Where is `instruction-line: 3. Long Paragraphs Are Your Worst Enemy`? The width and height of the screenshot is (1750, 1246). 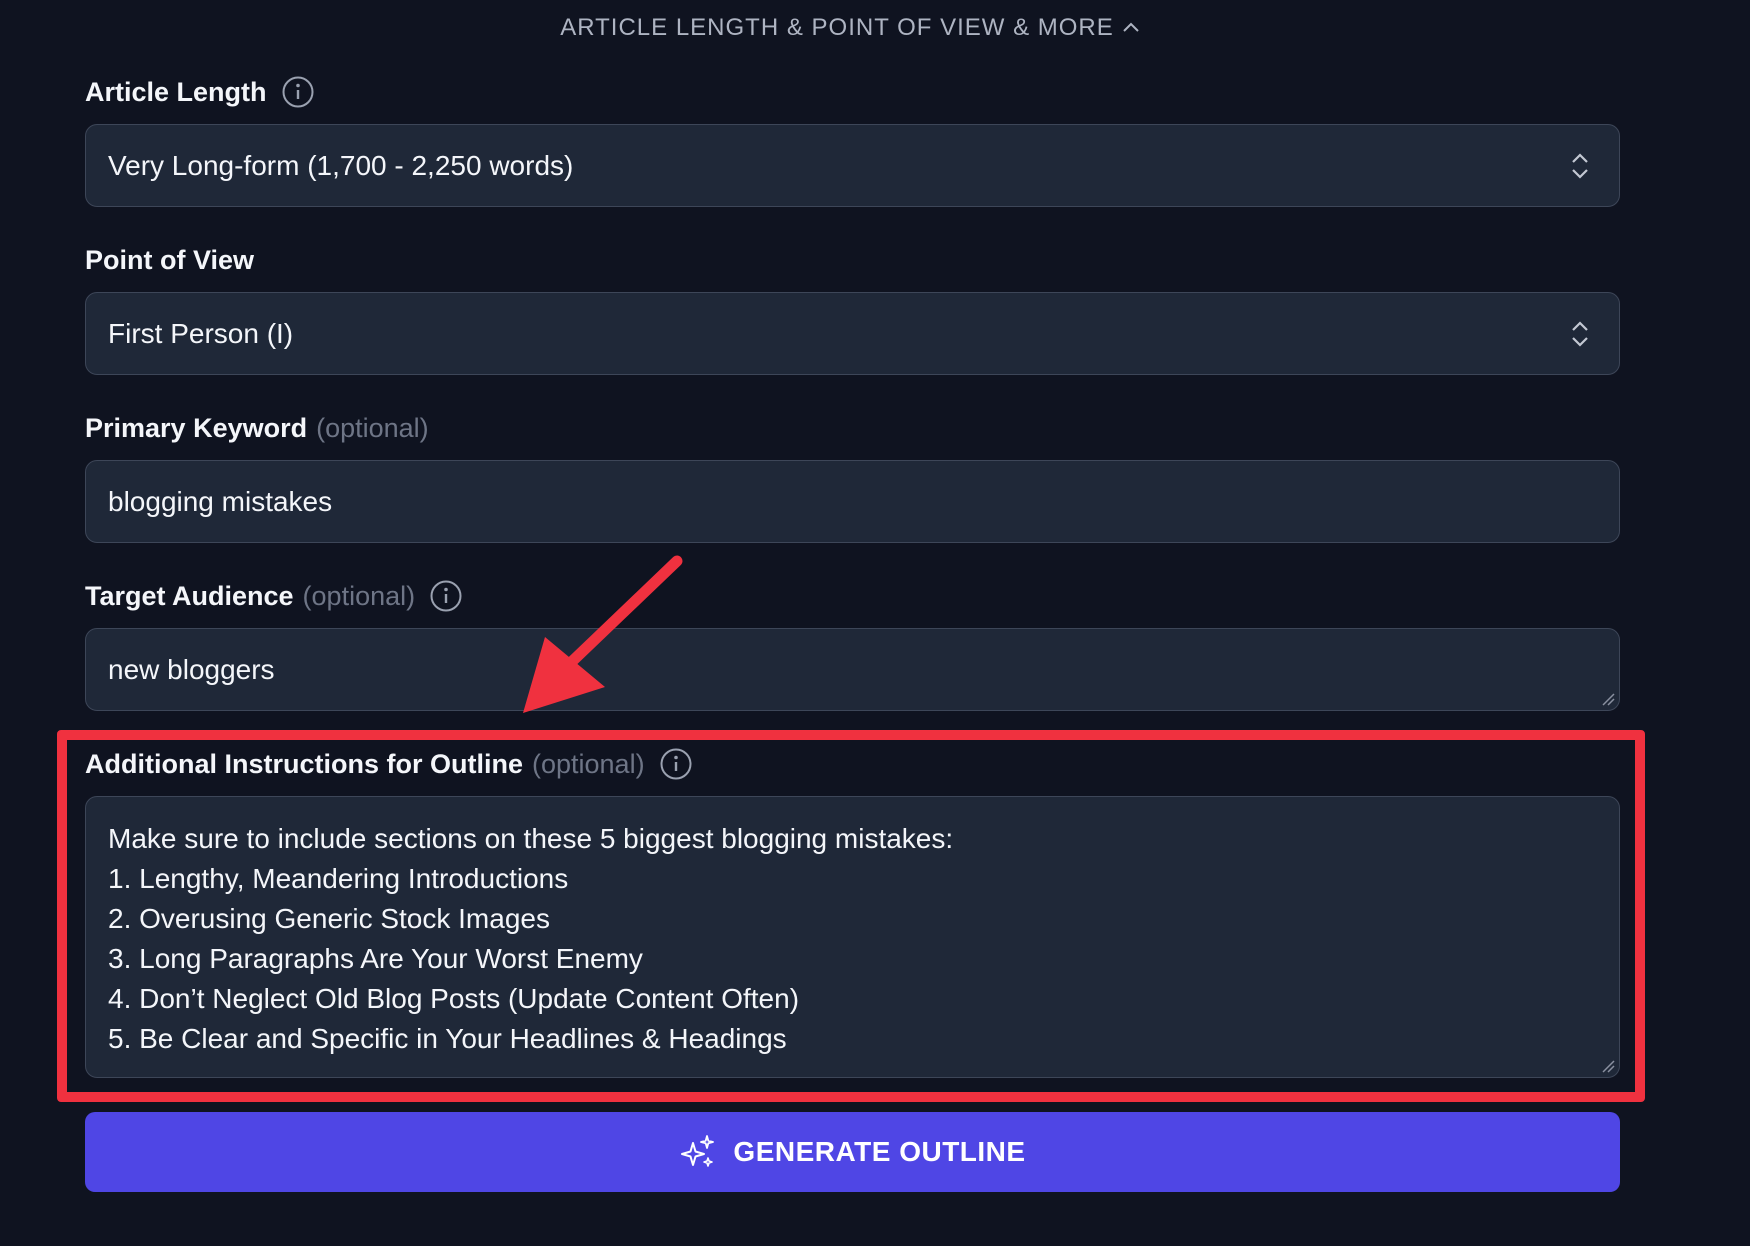 instruction-line: 3. Long Paragraphs Are Your Worst Enemy is located at coordinates (375, 958).